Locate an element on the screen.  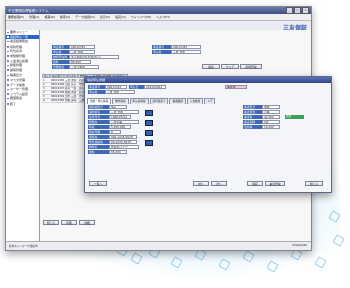
close-detail-button: 閉じる is located at coordinates (314, 183).